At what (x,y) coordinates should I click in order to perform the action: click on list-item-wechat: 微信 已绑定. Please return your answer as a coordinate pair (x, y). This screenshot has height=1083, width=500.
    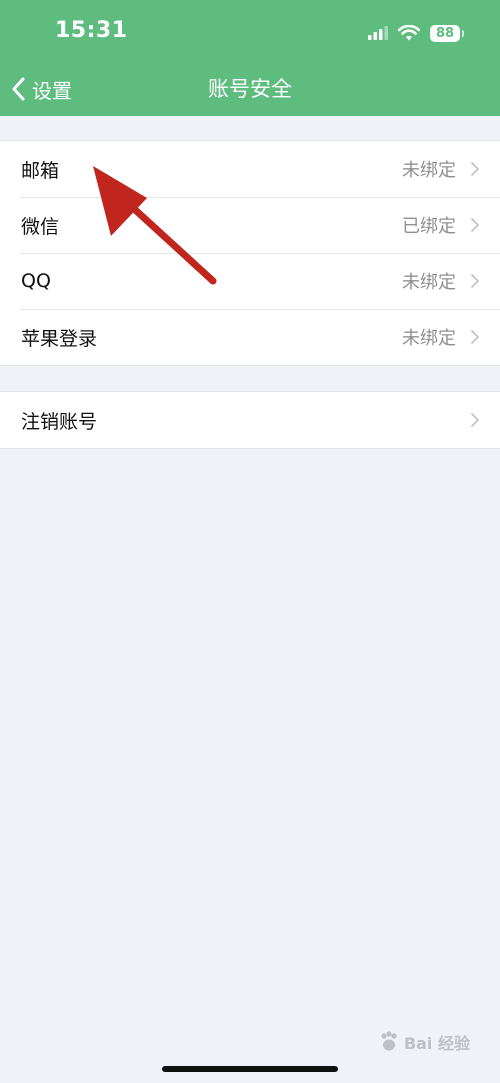
    Looking at the image, I should click on (250, 225).